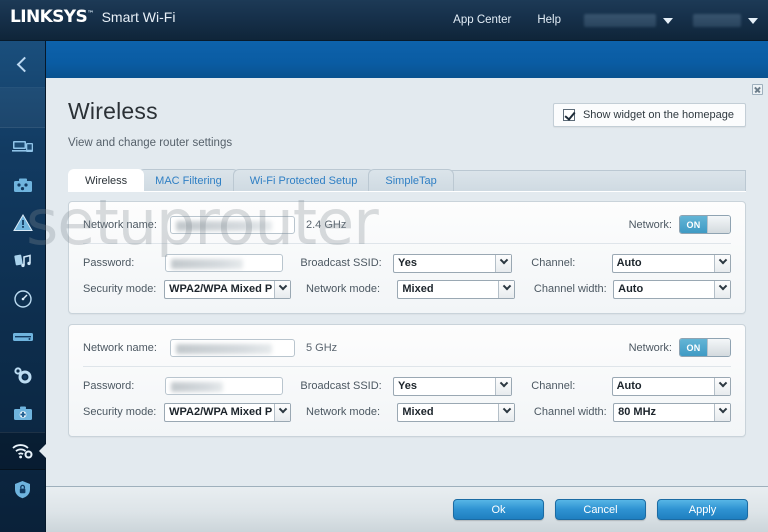  What do you see at coordinates (326, 224) in the screenshot?
I see `band-label-24: 2.4 GHz` at bounding box center [326, 224].